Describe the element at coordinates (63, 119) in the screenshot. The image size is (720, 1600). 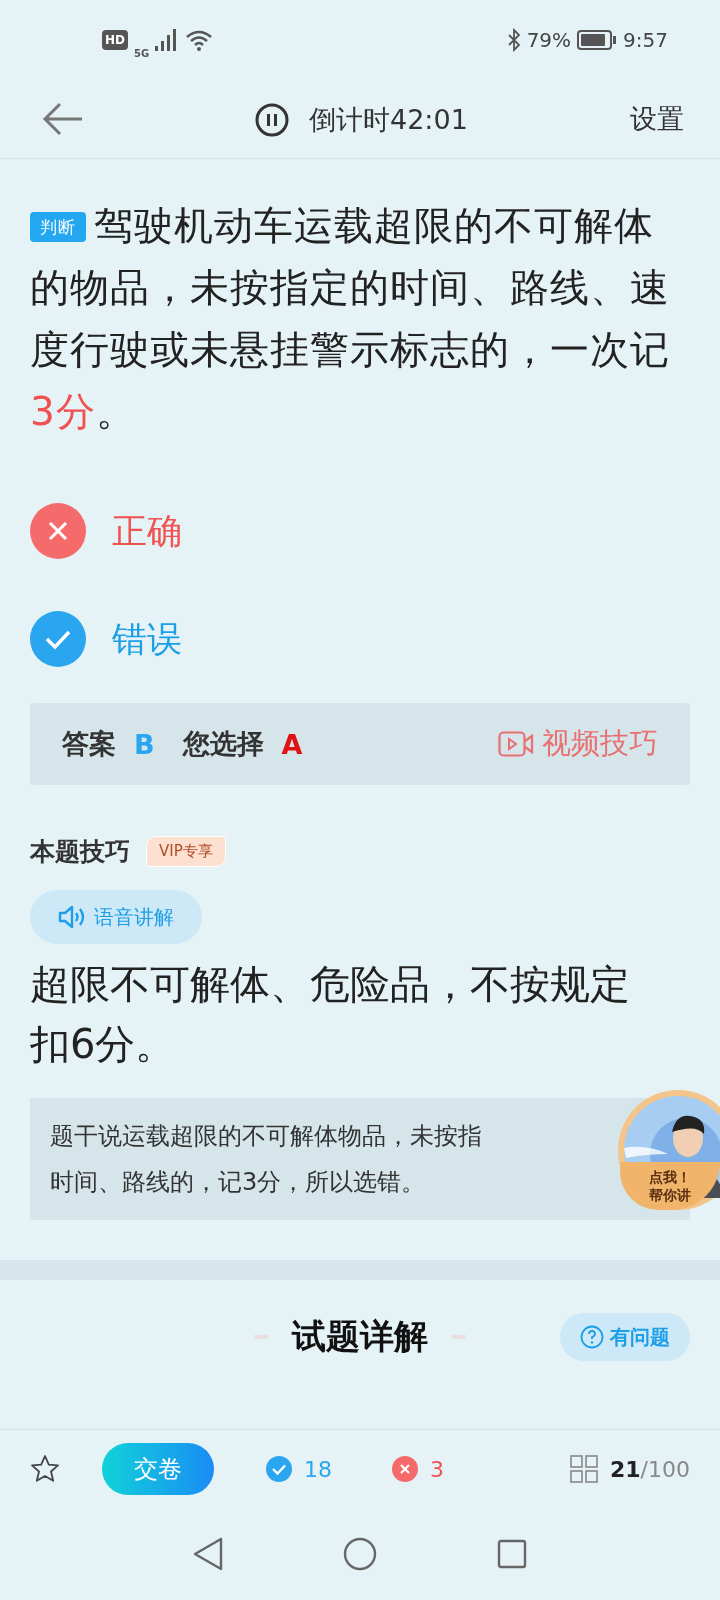
I see `back-arrow-icon` at that location.